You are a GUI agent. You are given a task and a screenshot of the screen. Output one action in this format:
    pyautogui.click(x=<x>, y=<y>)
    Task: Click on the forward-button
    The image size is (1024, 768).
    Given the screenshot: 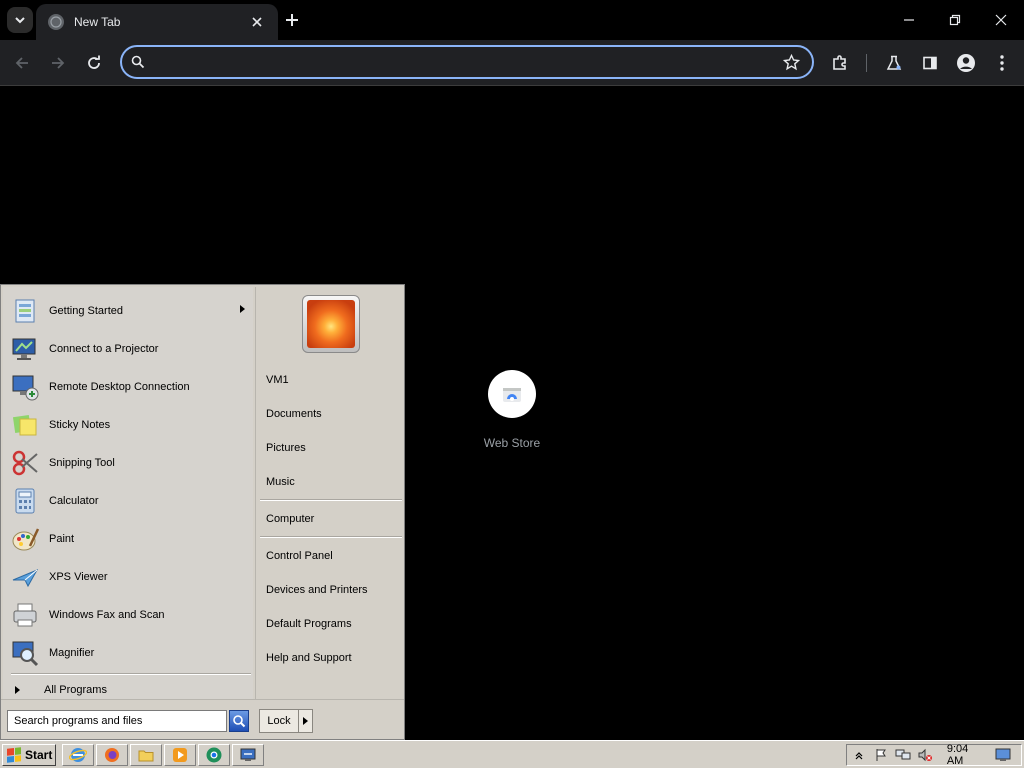 What is the action you would take?
    pyautogui.click(x=58, y=63)
    